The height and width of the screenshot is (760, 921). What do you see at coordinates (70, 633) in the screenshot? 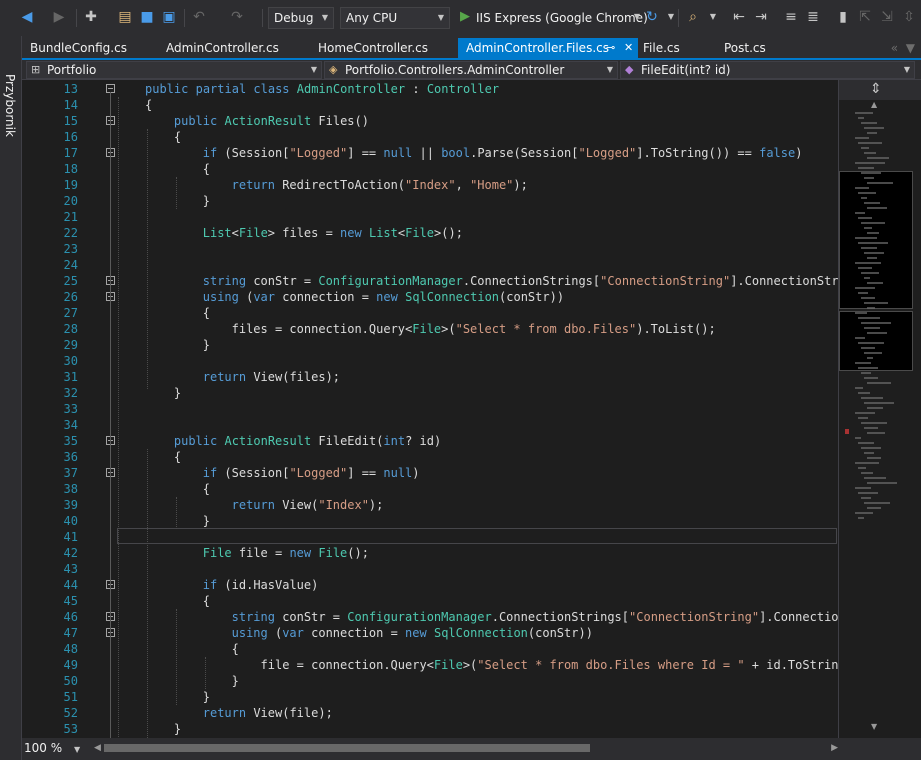
I see `line-number: 47` at bounding box center [70, 633].